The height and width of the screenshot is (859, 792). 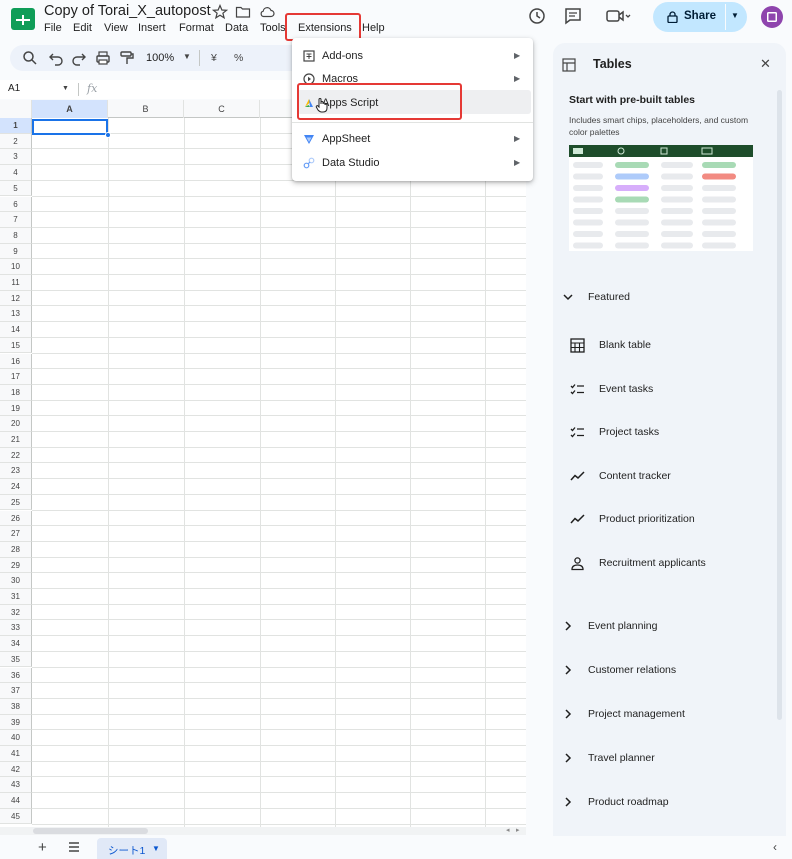 What do you see at coordinates (16, 345) in the screenshot?
I see `row-header: 15` at bounding box center [16, 345].